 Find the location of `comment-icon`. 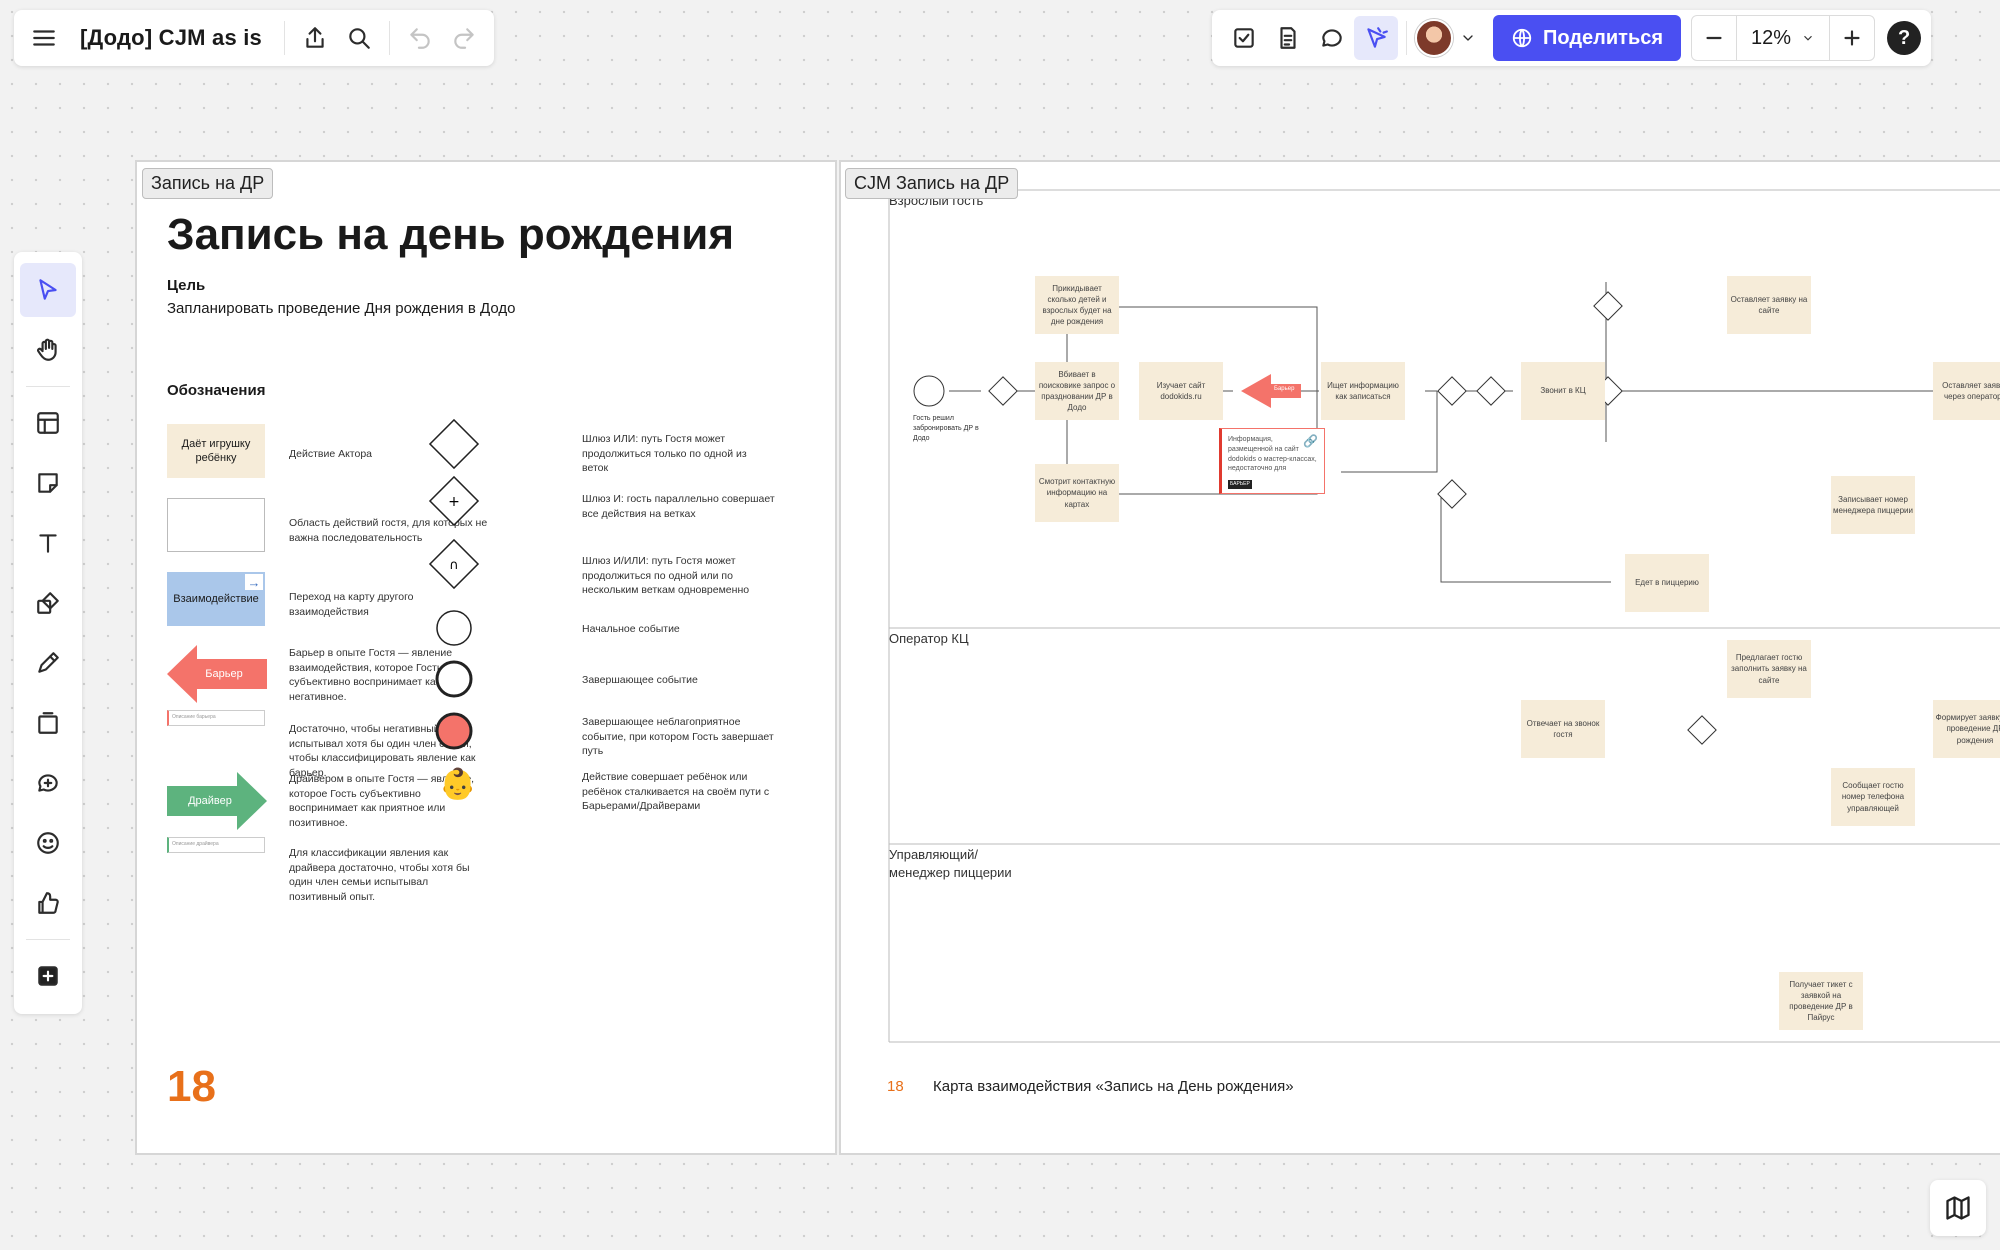

comment-icon is located at coordinates (1332, 38).